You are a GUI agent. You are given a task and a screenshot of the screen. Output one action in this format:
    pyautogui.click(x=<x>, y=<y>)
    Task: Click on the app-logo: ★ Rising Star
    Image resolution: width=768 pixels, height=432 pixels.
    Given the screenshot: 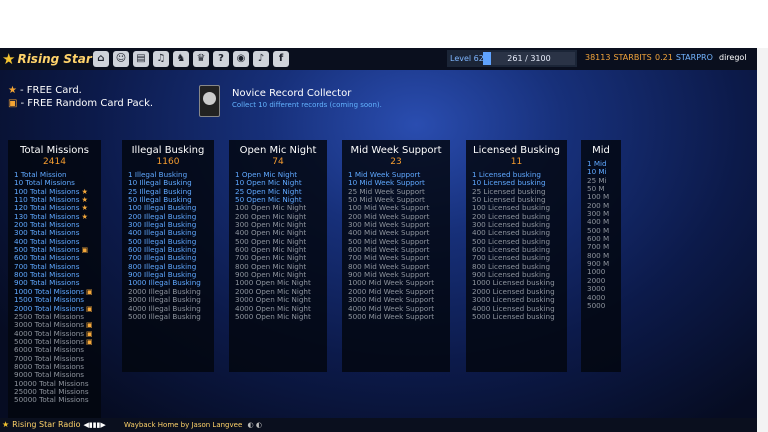 What is the action you would take?
    pyautogui.click(x=47, y=59)
    